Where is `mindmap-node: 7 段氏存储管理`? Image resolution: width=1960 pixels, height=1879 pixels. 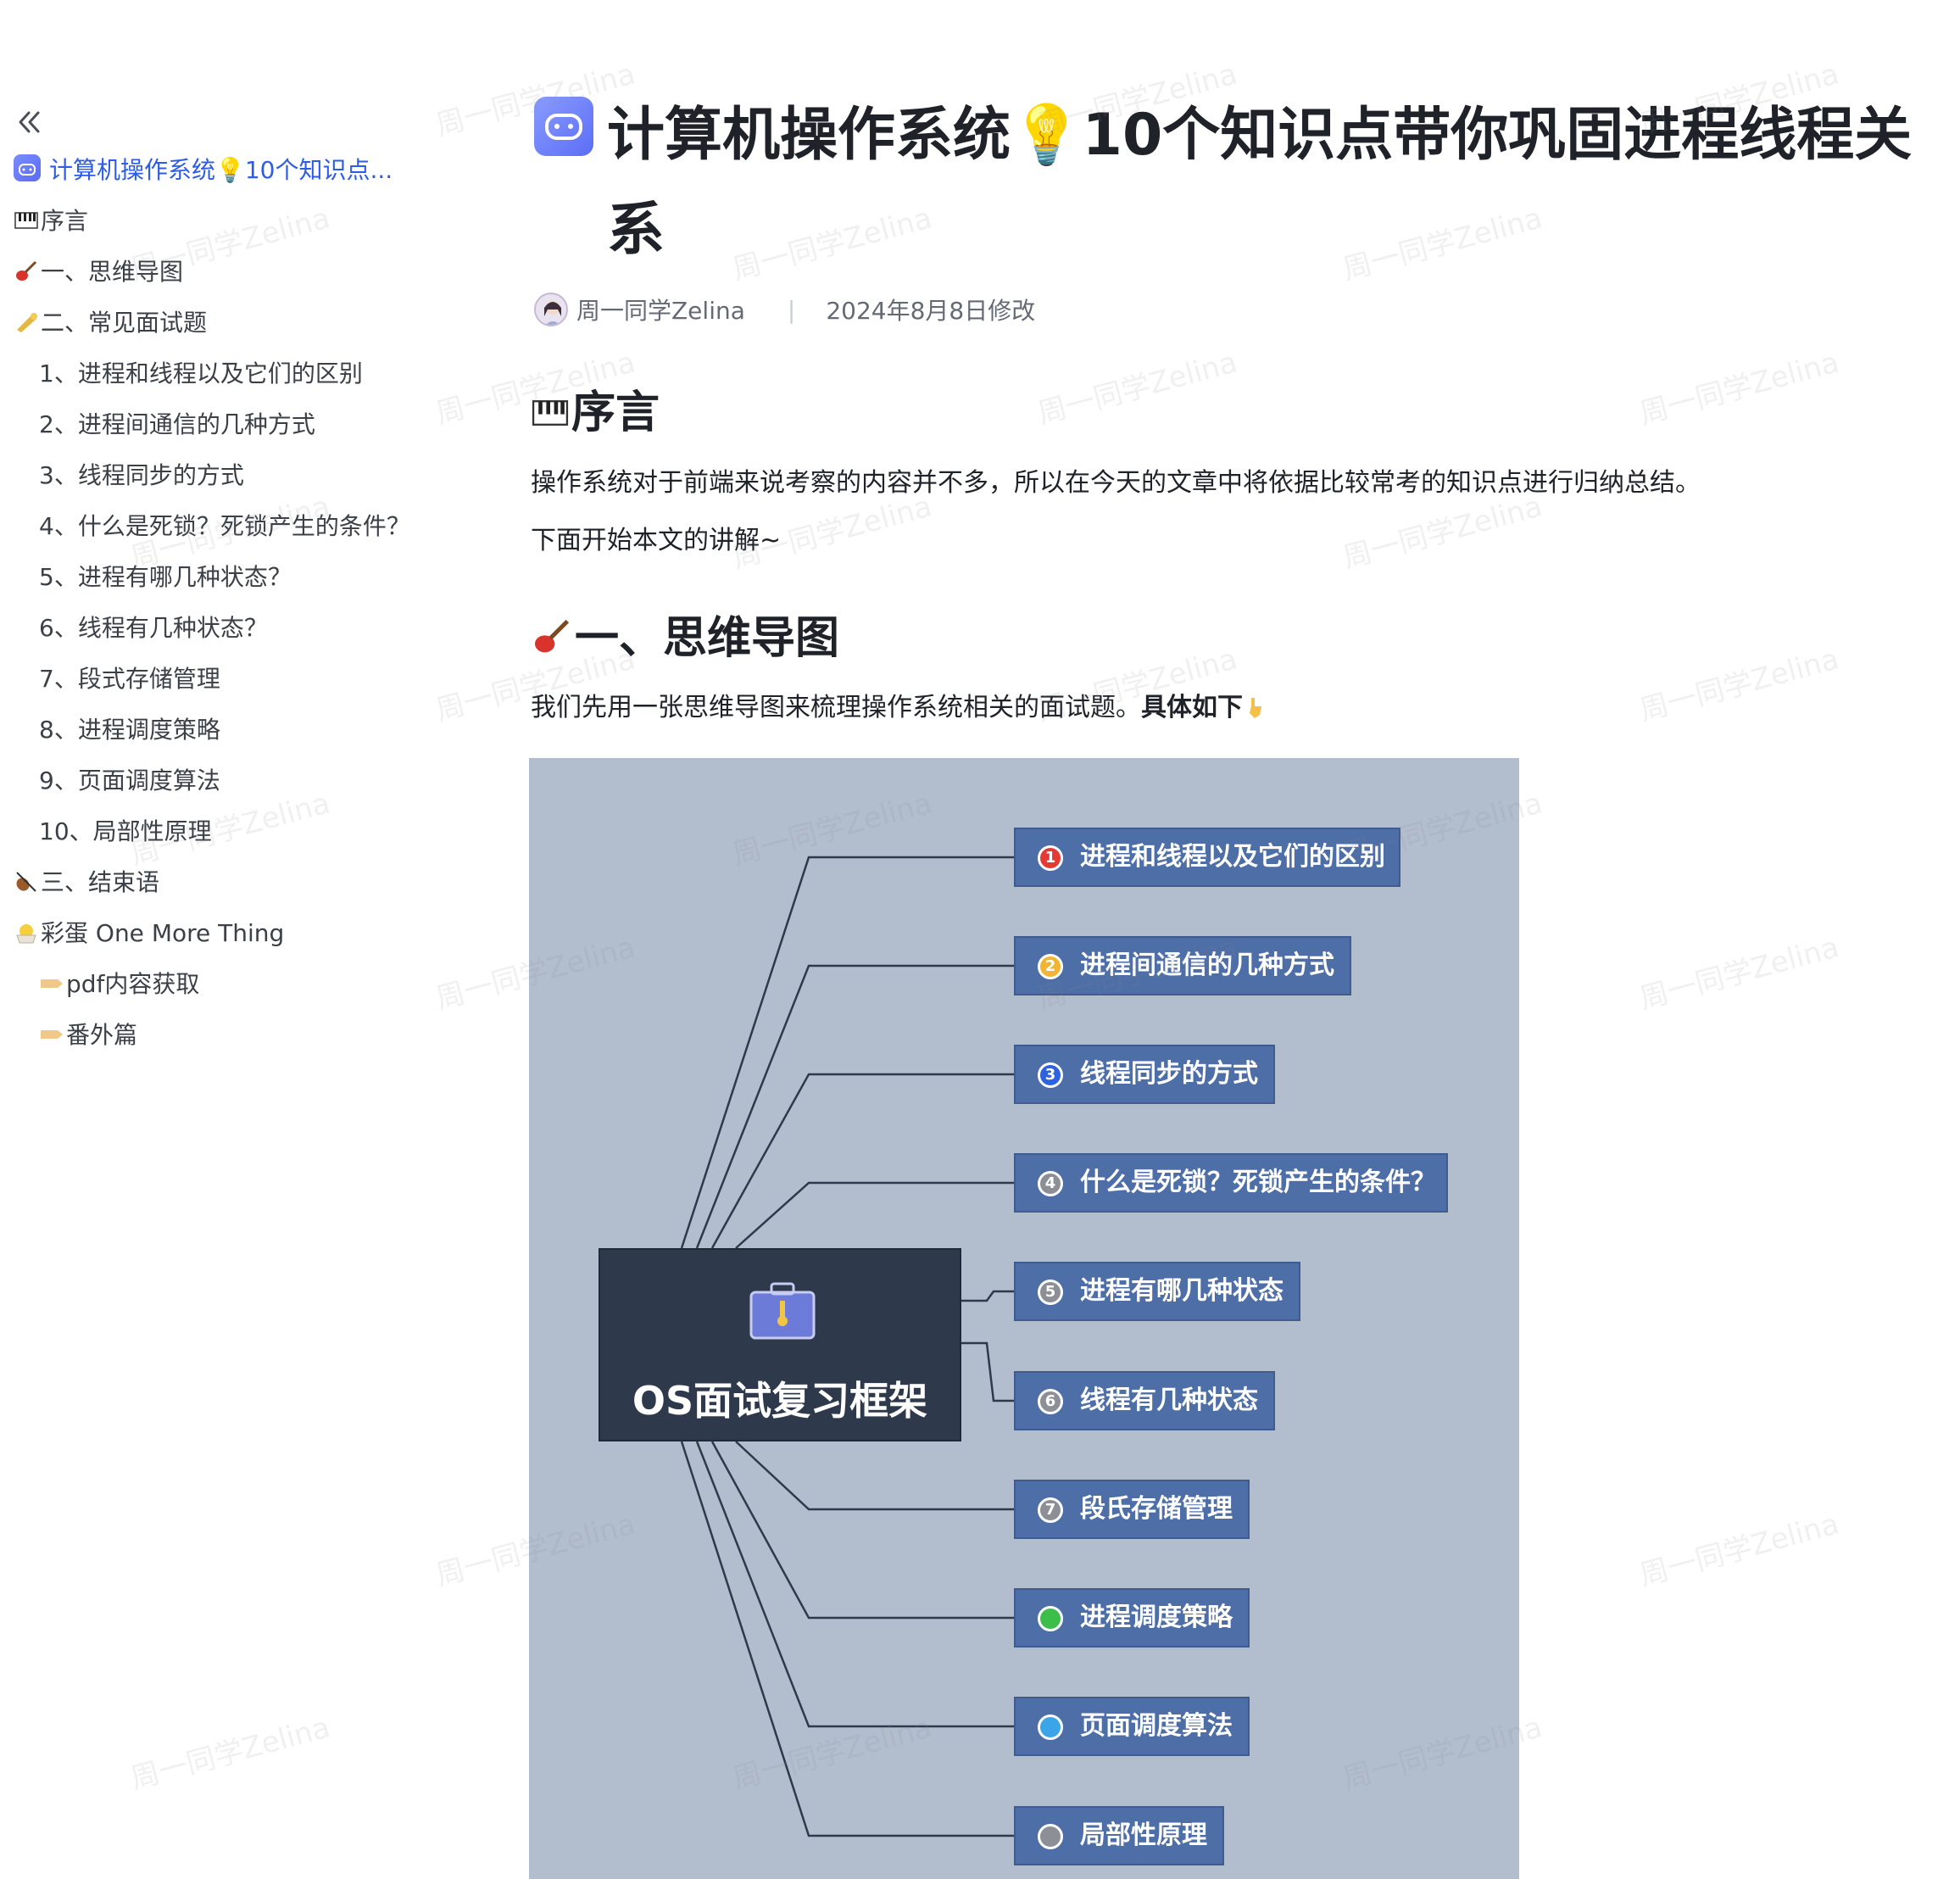
mindmap-node: 7 段氏存储管理 is located at coordinates (1132, 1509).